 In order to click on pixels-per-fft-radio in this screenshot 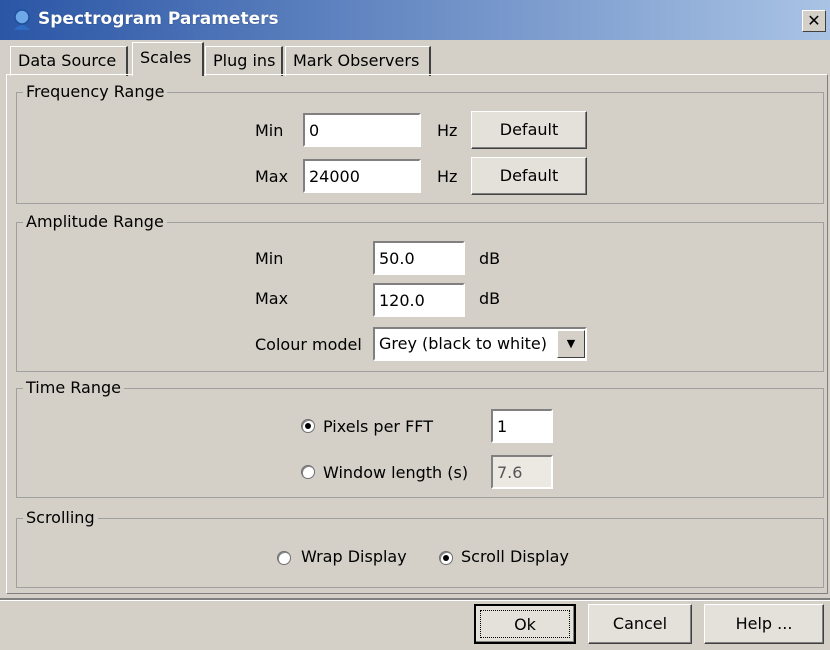, I will do `click(308, 426)`.